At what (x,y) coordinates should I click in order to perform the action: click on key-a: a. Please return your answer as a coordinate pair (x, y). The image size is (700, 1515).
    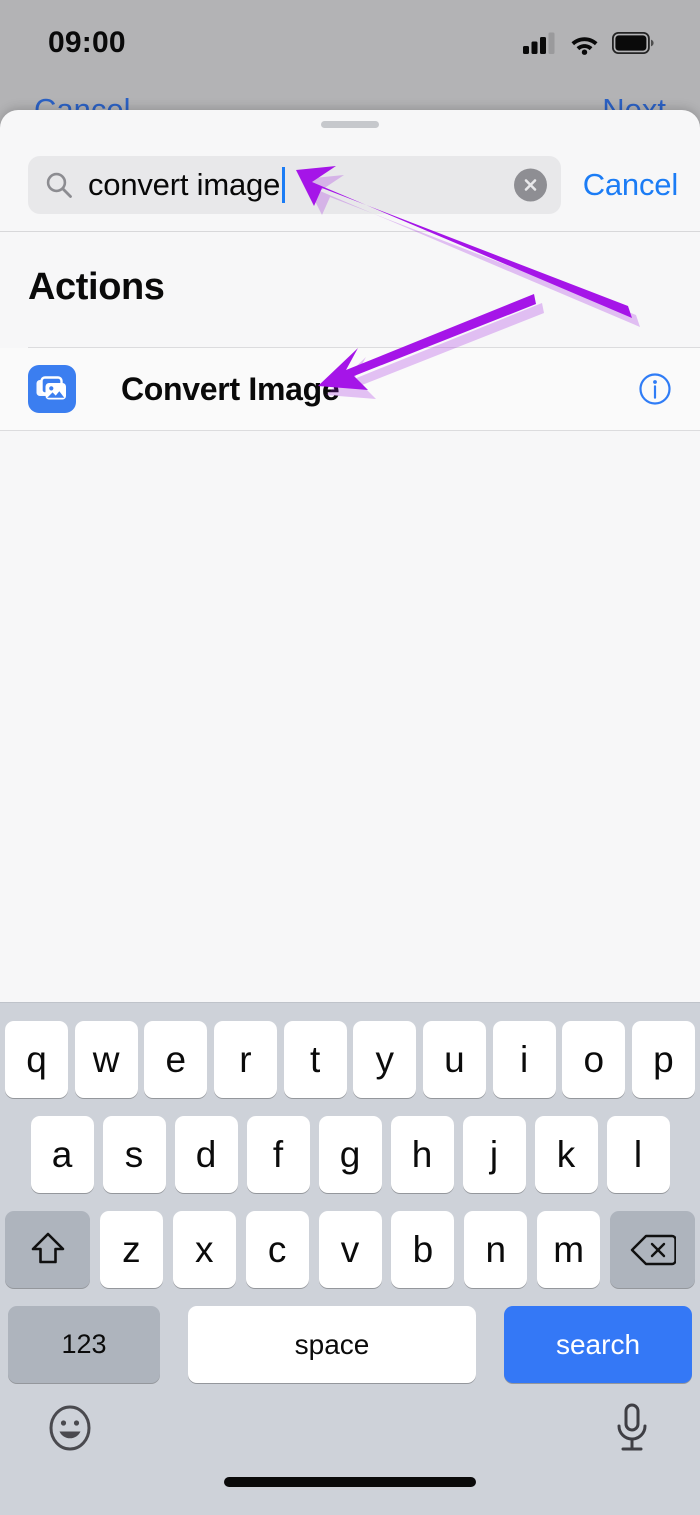
    Looking at the image, I should click on (62, 1154).